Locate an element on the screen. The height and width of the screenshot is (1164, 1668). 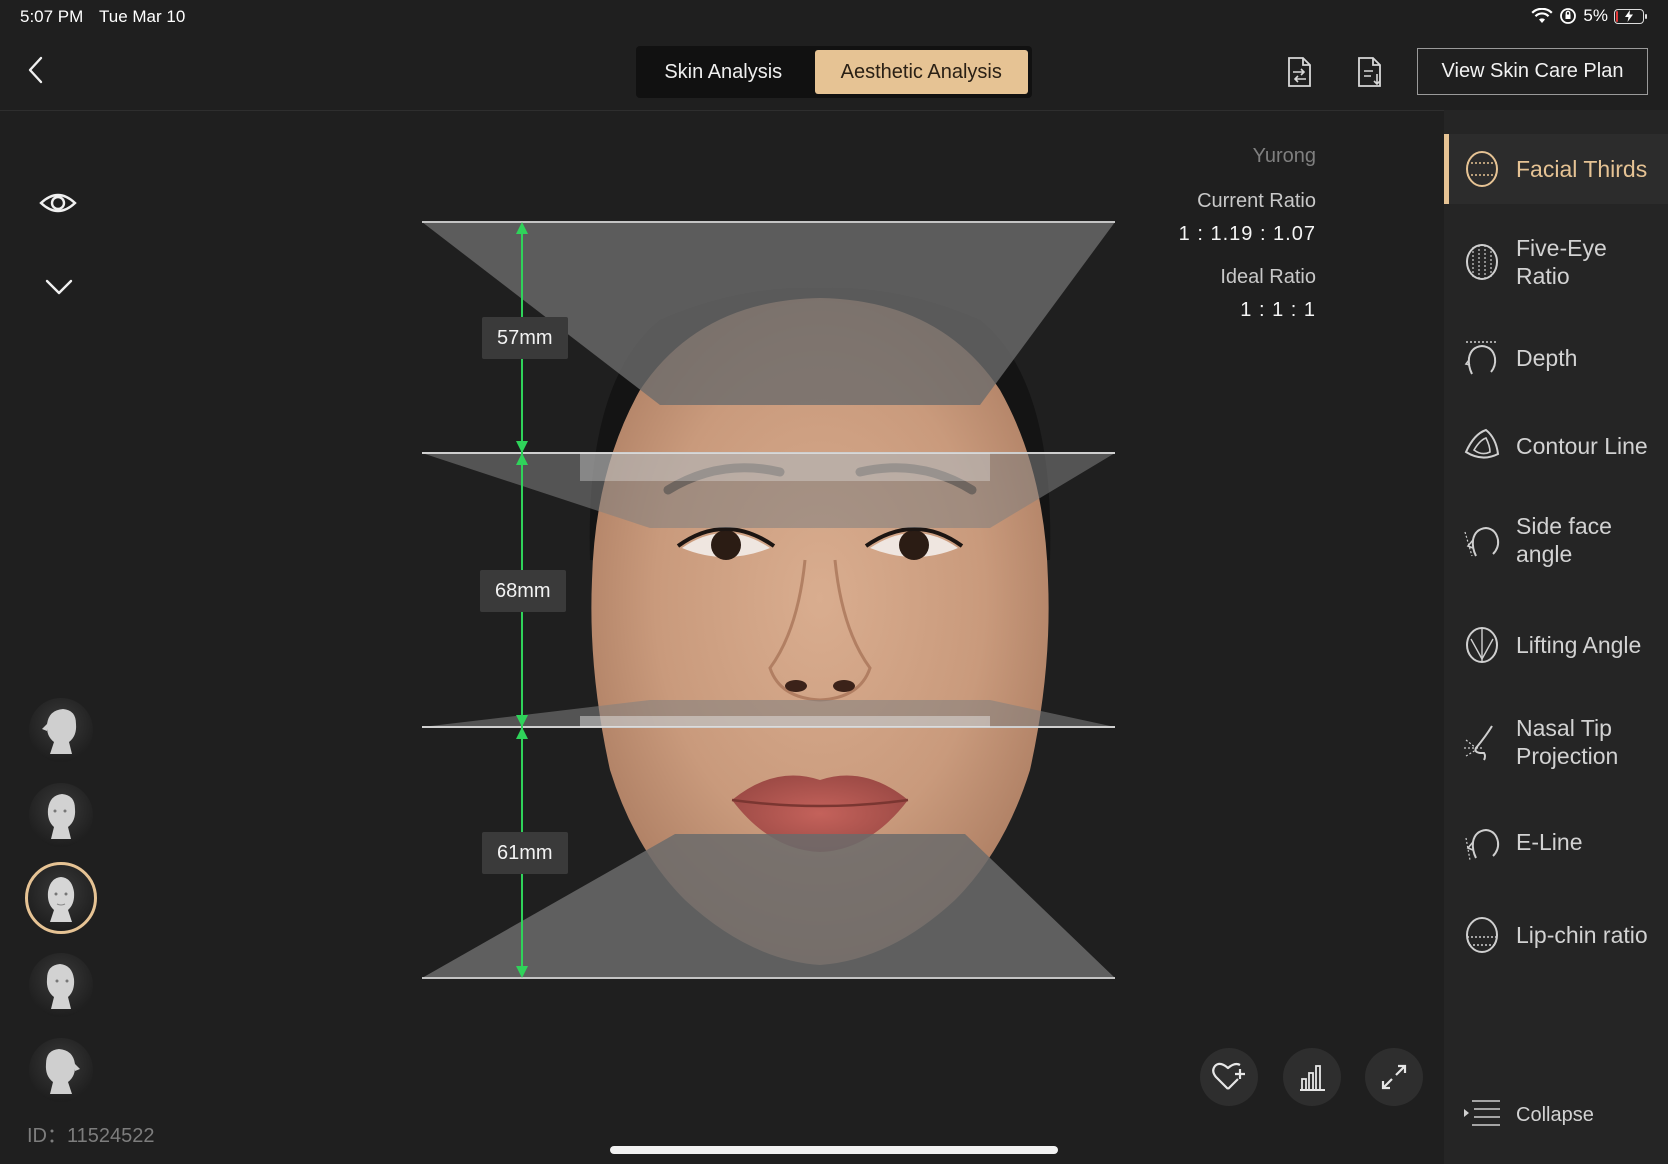
sidebar-item-label: Contour Line is located at coordinates (1582, 446).